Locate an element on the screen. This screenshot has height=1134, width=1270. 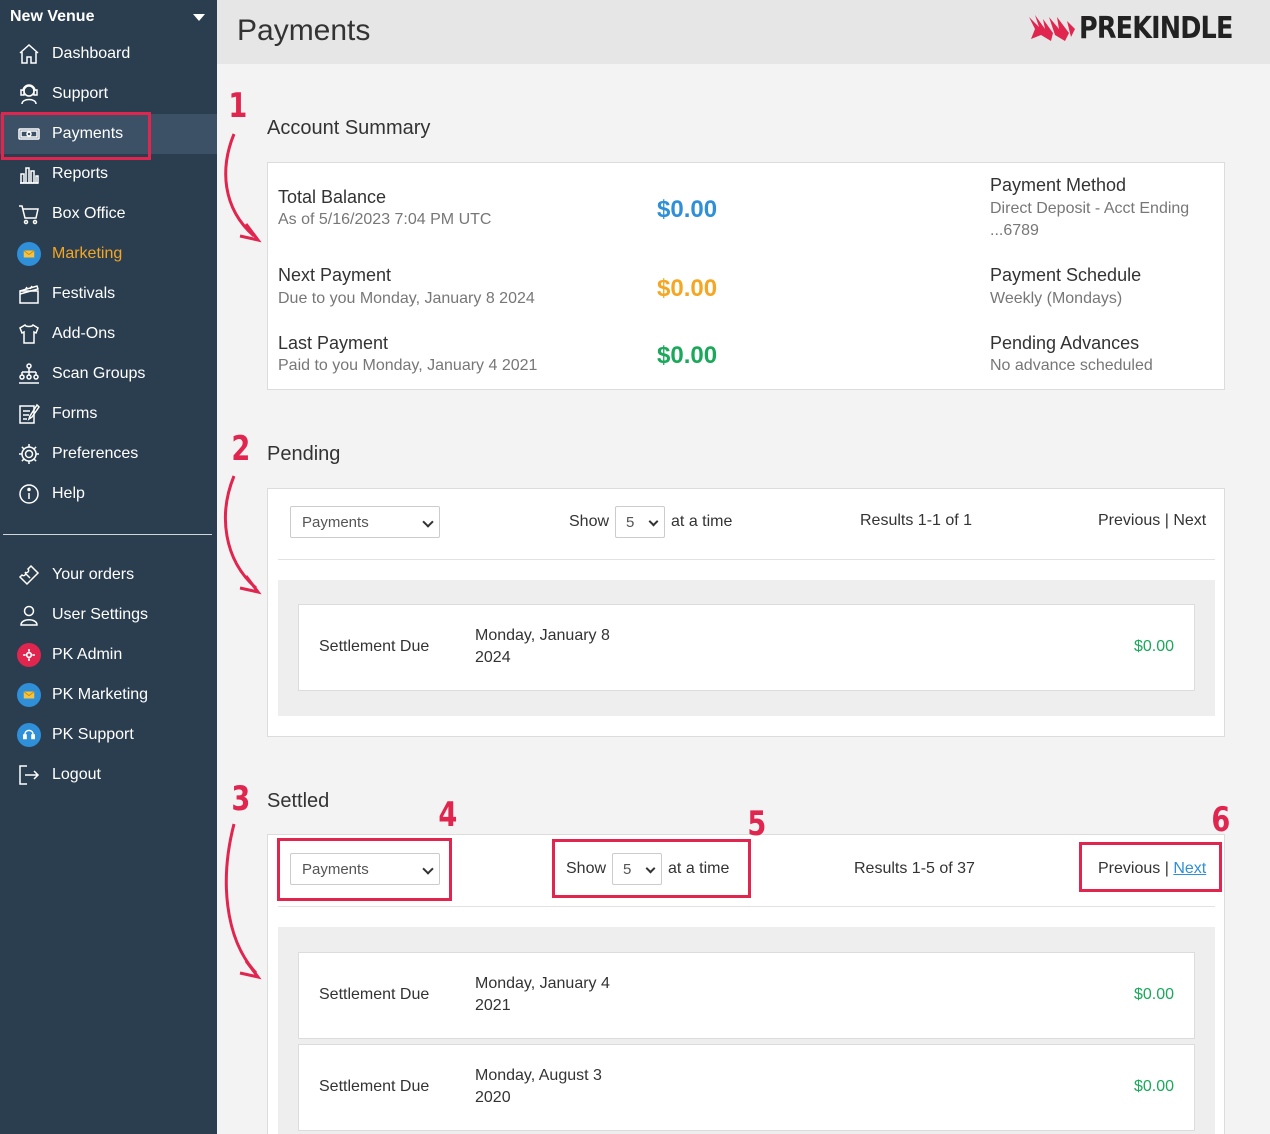
sidebar-item-dashboard: Dashboard is located at coordinates (108, 54).